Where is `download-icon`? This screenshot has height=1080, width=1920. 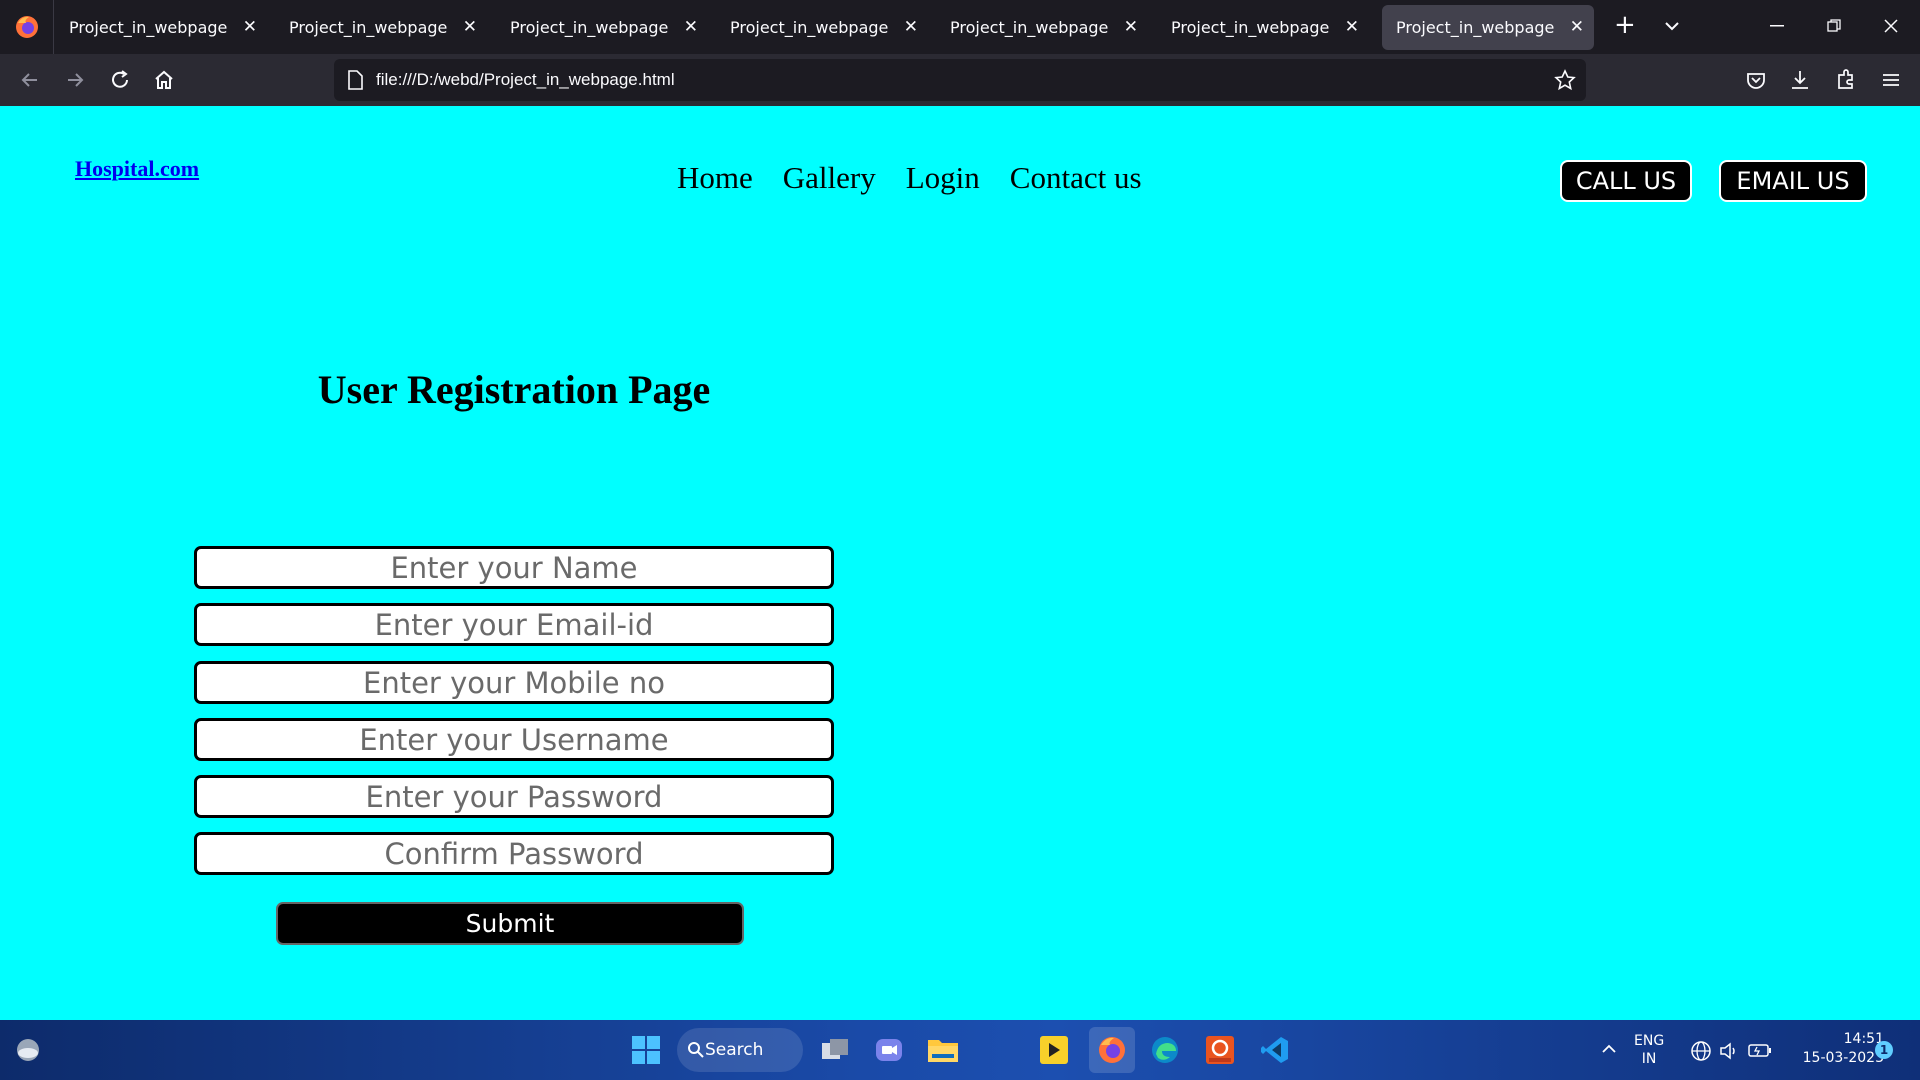
download-icon is located at coordinates (1800, 80).